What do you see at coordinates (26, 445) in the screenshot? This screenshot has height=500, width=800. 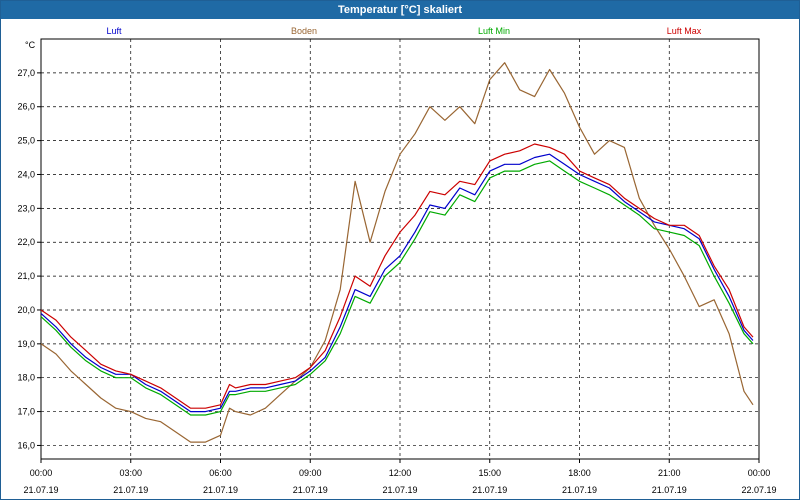 I see `y-tick-label: 16,0` at bounding box center [26, 445].